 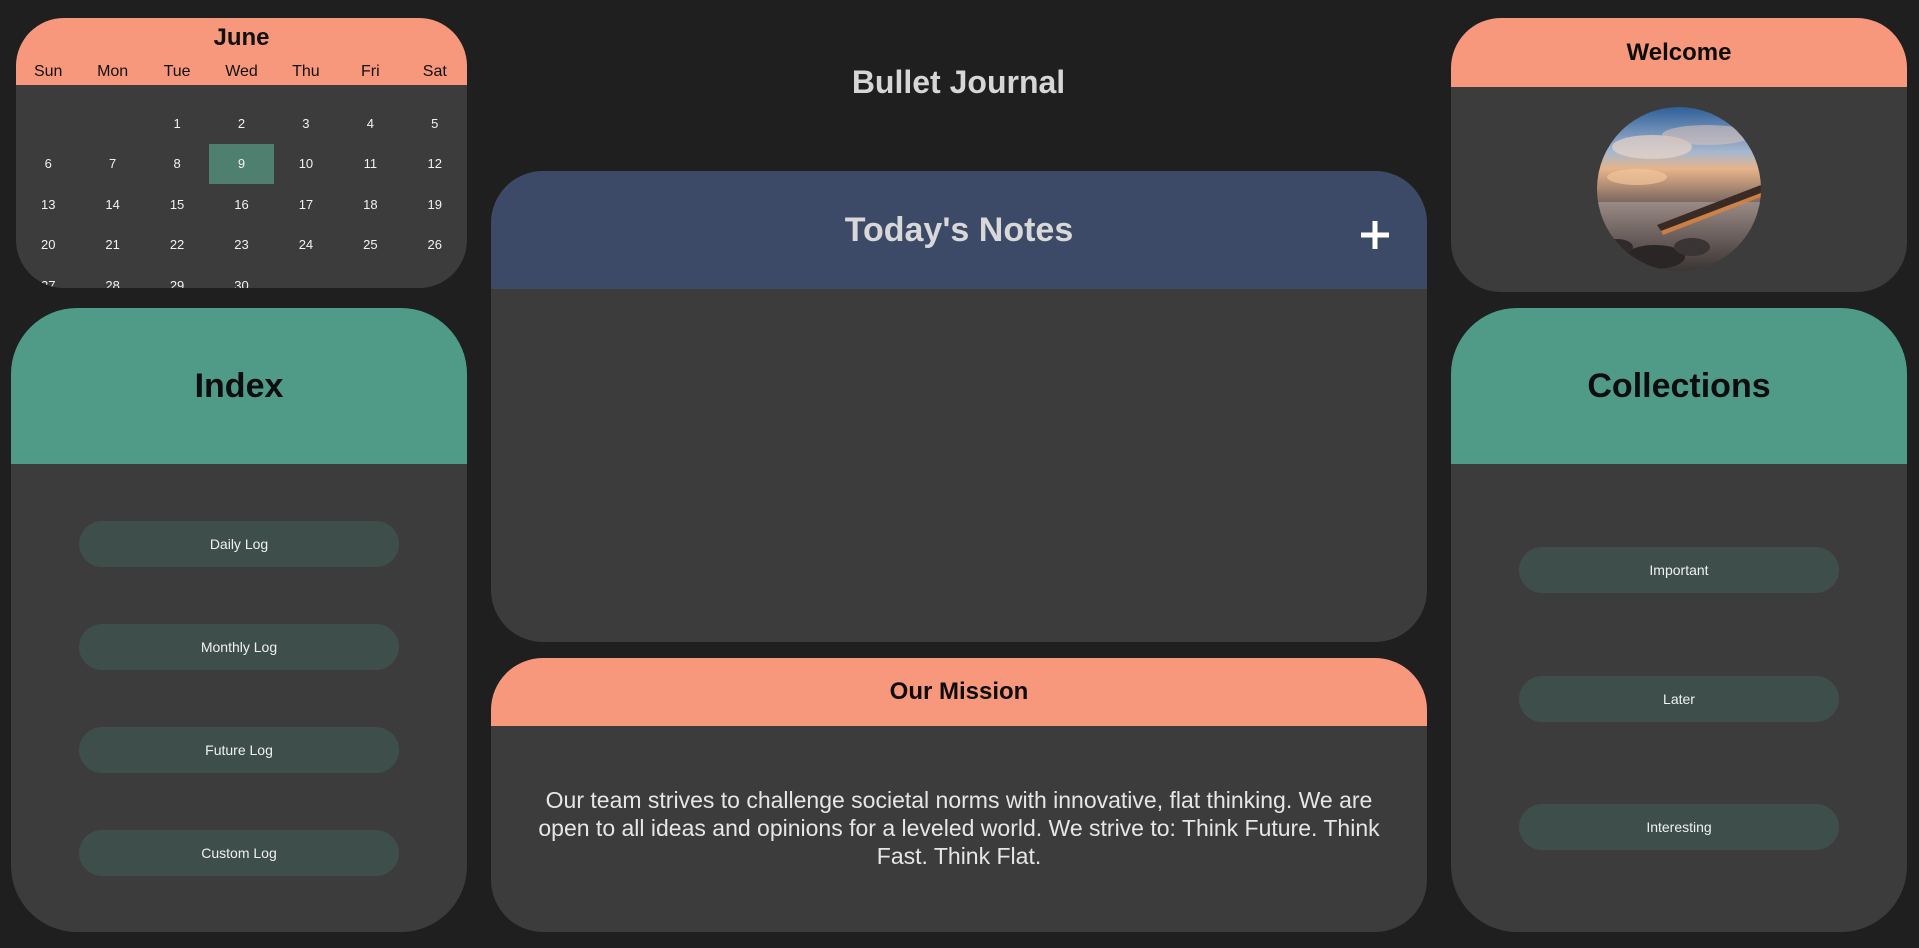 What do you see at coordinates (370, 71) in the screenshot?
I see `weekday-label: Fri` at bounding box center [370, 71].